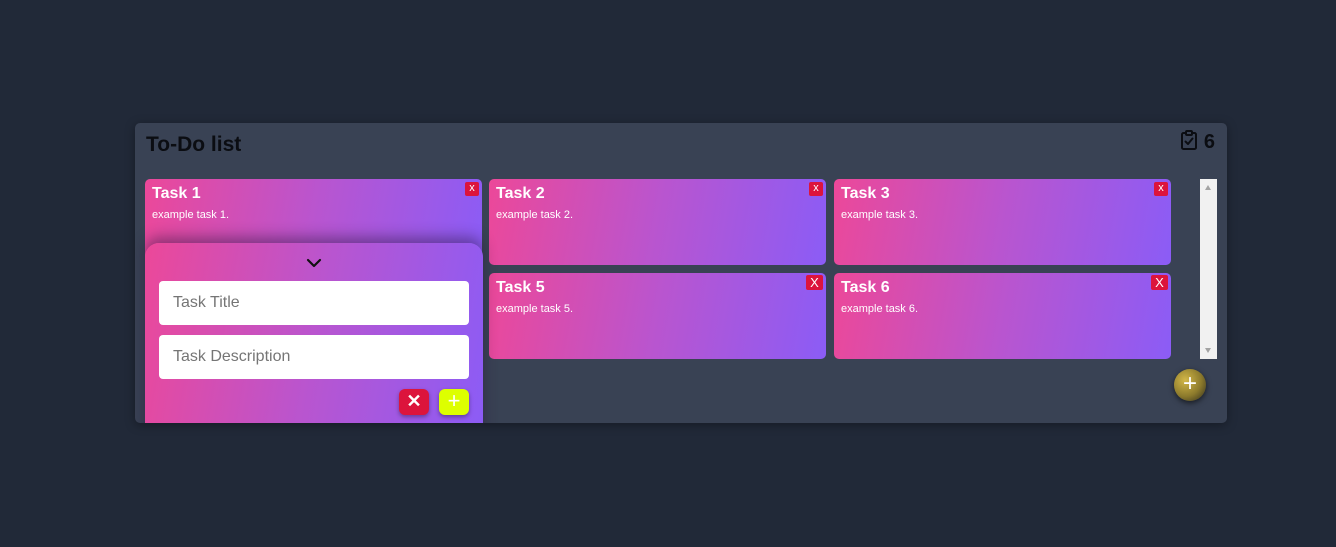 The height and width of the screenshot is (547, 1336). What do you see at coordinates (865, 193) in the screenshot?
I see `task-title: Task 3` at bounding box center [865, 193].